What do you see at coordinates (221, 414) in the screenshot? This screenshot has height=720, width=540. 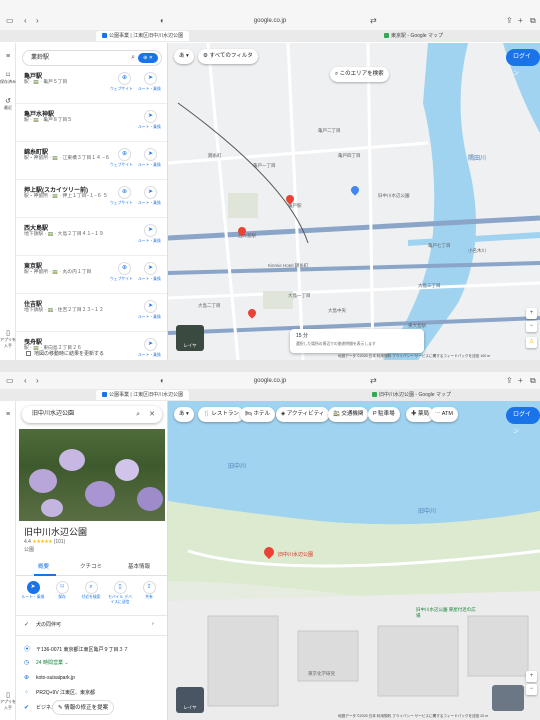 I see `restaurants-chip: 🍴 レストラン` at bounding box center [221, 414].